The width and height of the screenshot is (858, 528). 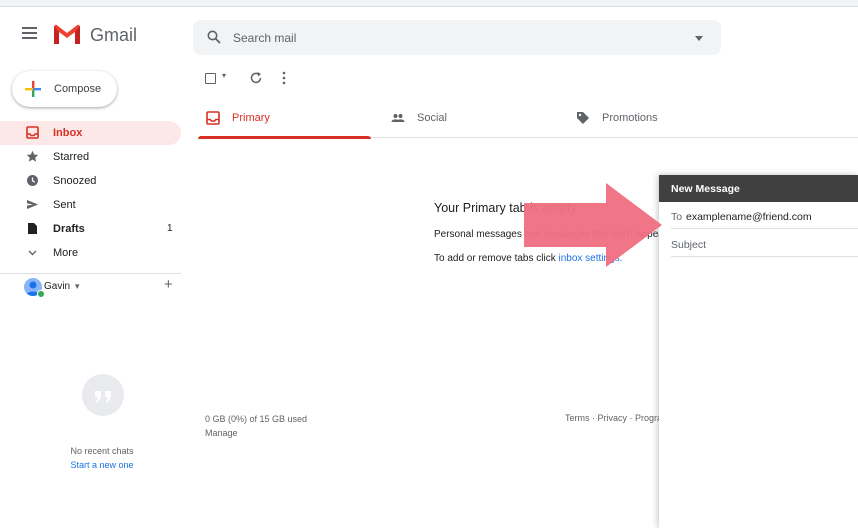 I want to click on select-dropdown-icon: ▾, so click(x=224, y=75).